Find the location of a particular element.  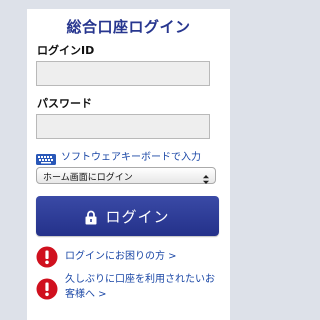

keyboard-icon is located at coordinates (46, 157).